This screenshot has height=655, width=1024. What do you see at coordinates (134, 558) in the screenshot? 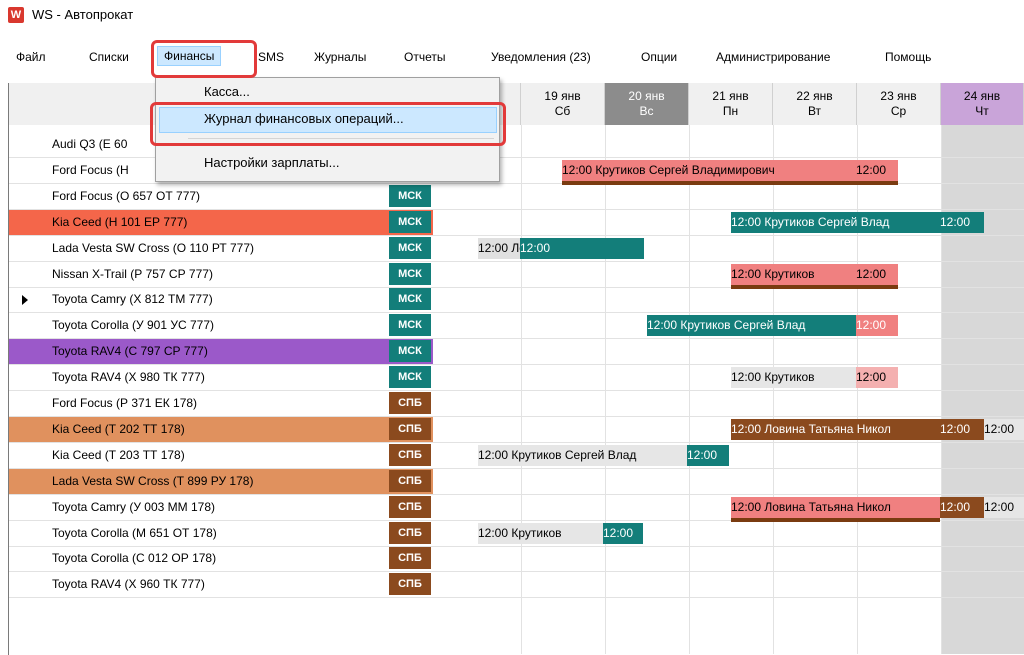
I see `car-name: Toyota Corolla (С 012 ОР 178)` at bounding box center [134, 558].